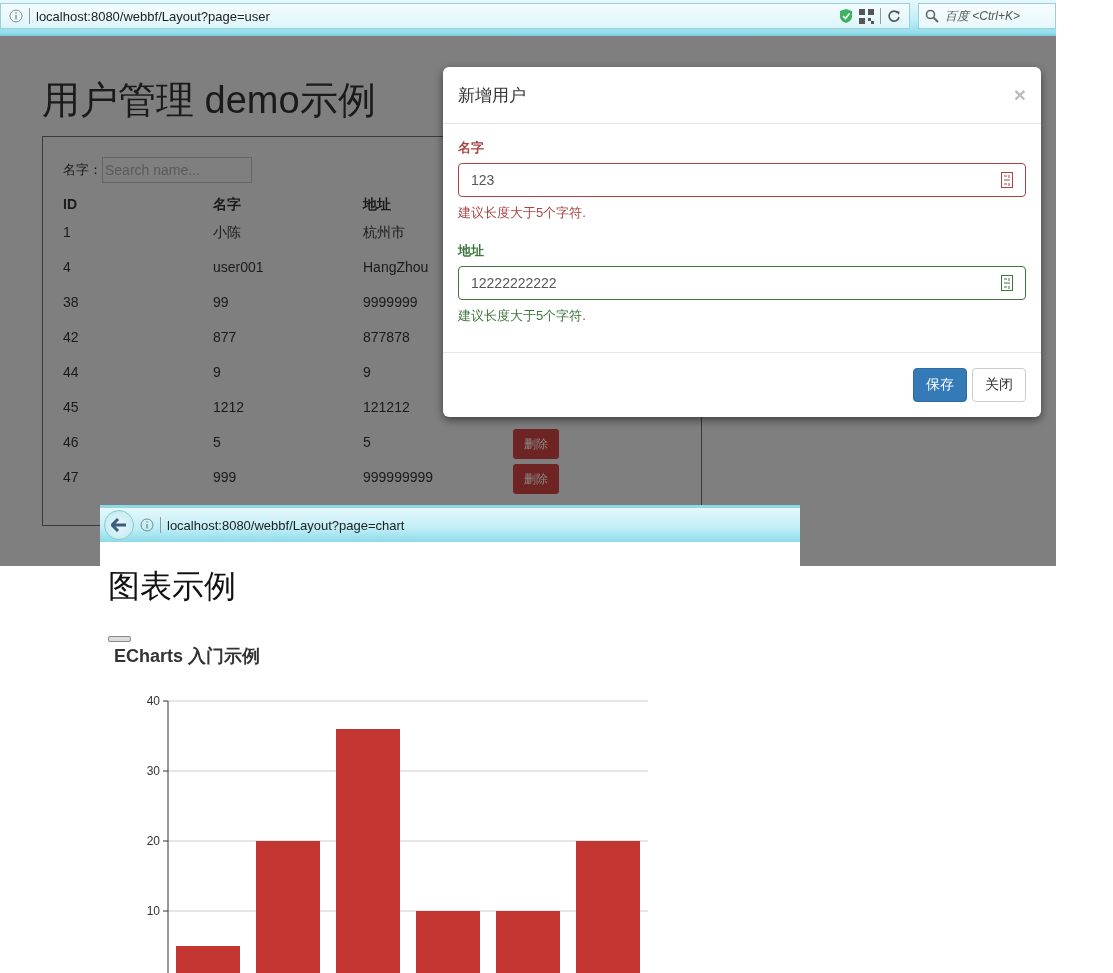 The height and width of the screenshot is (973, 1113). I want to click on table-cell: 999, so click(225, 477).